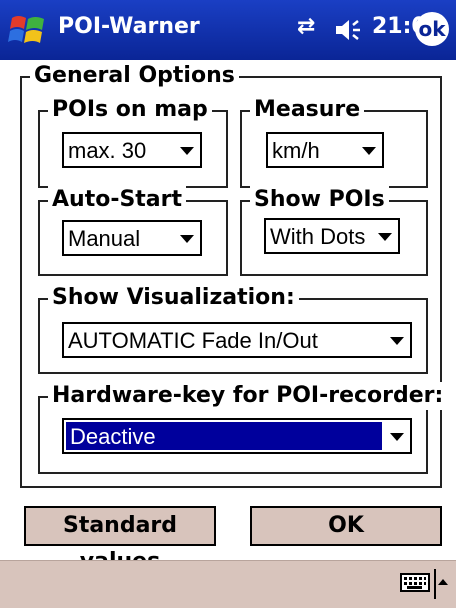 Image resolution: width=456 pixels, height=608 pixels. I want to click on standard-values-button: Standard values, so click(120, 540).